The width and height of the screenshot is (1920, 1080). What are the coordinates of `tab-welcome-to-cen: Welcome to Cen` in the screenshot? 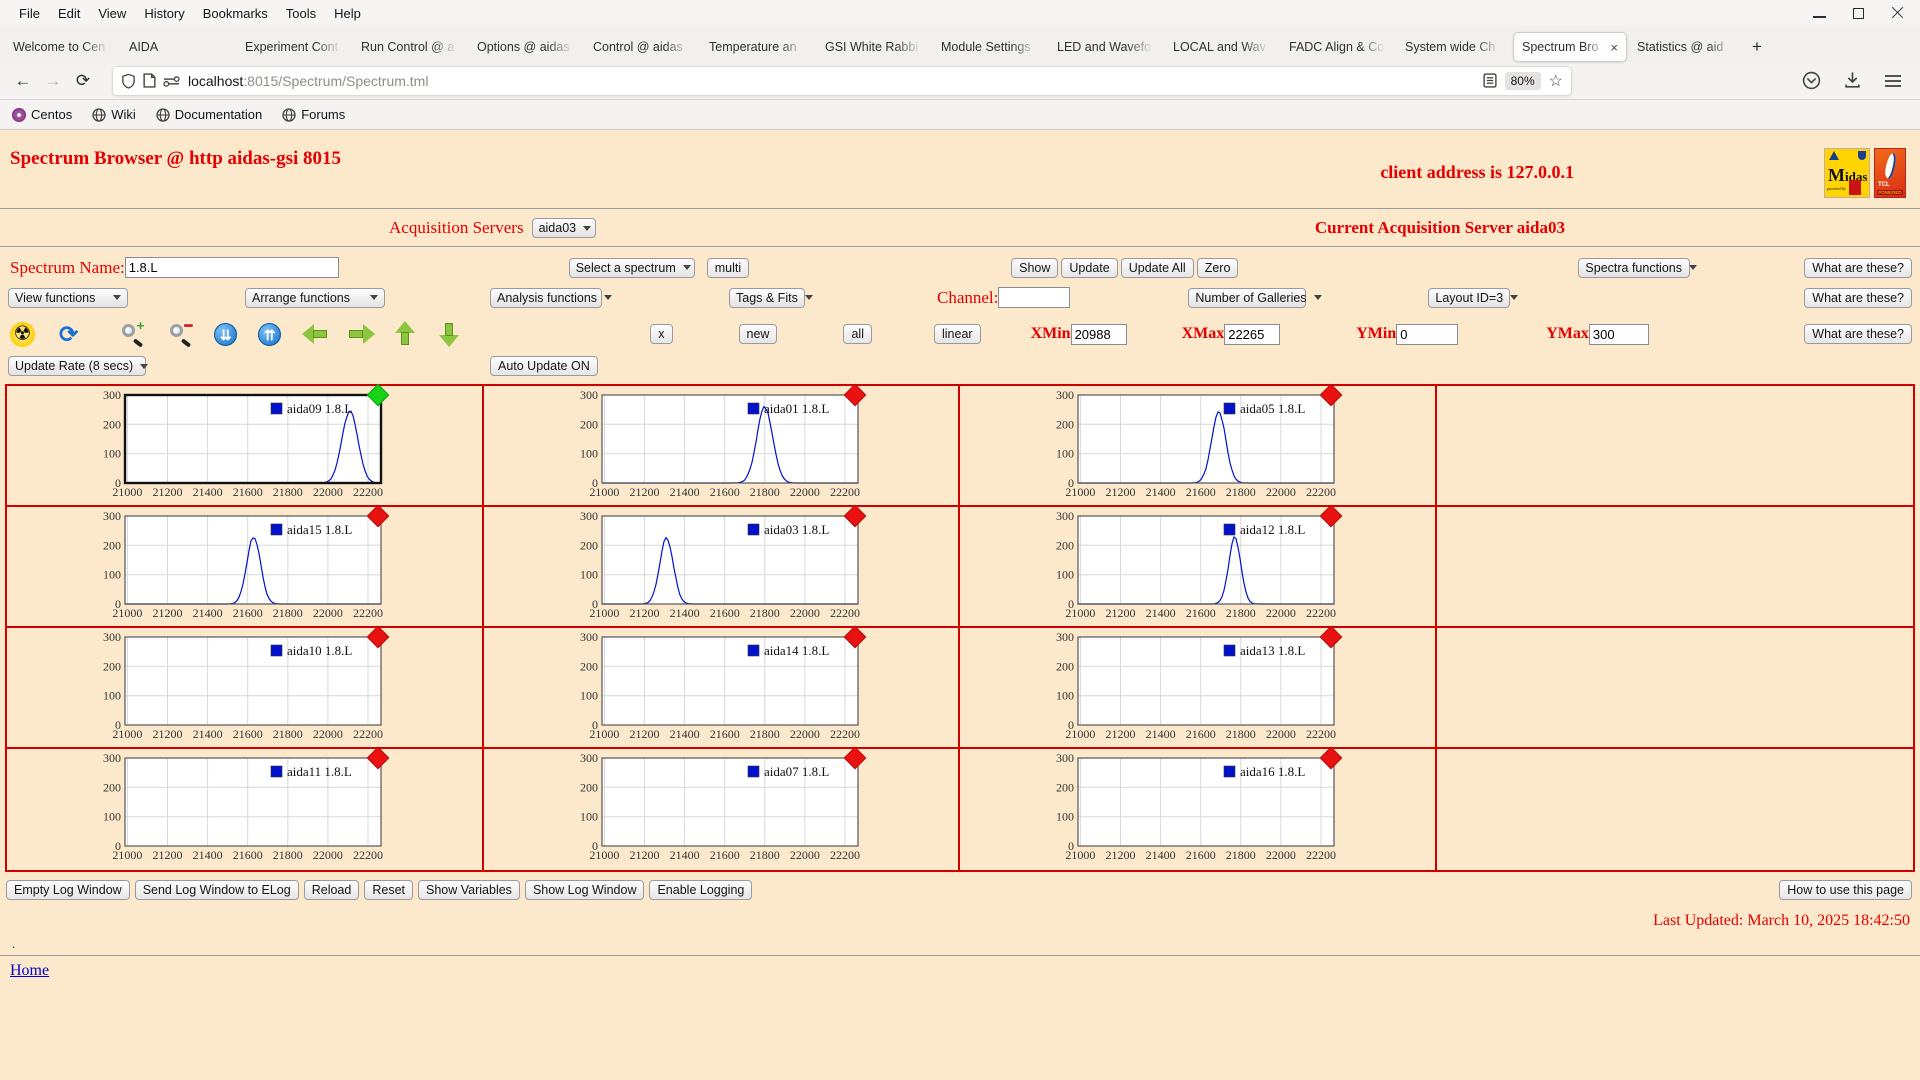 It's located at (62, 47).